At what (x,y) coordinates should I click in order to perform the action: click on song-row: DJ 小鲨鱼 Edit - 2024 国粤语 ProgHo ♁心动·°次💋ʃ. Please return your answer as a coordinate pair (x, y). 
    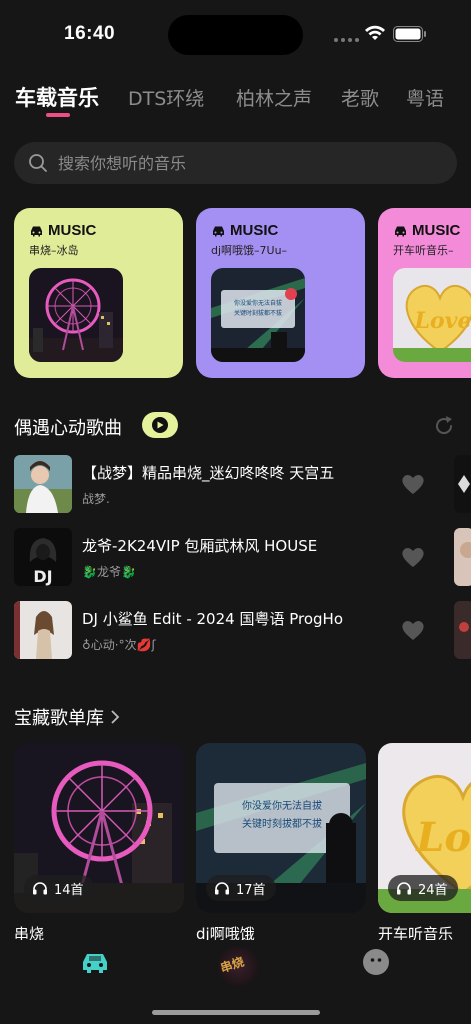
    Looking at the image, I should click on (242, 628).